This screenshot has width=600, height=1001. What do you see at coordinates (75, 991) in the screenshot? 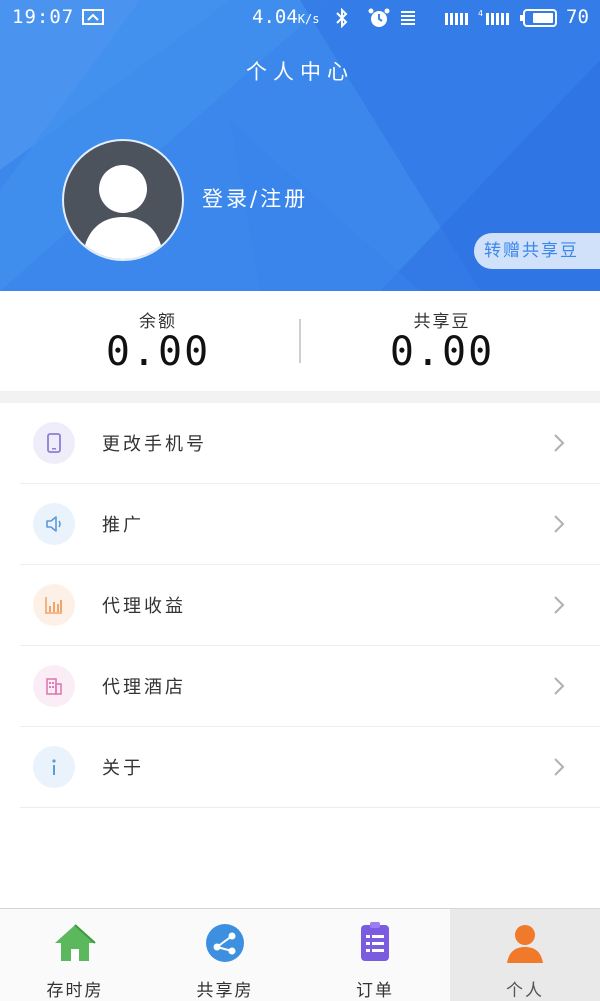
I see `tab-label: 存时房` at bounding box center [75, 991].